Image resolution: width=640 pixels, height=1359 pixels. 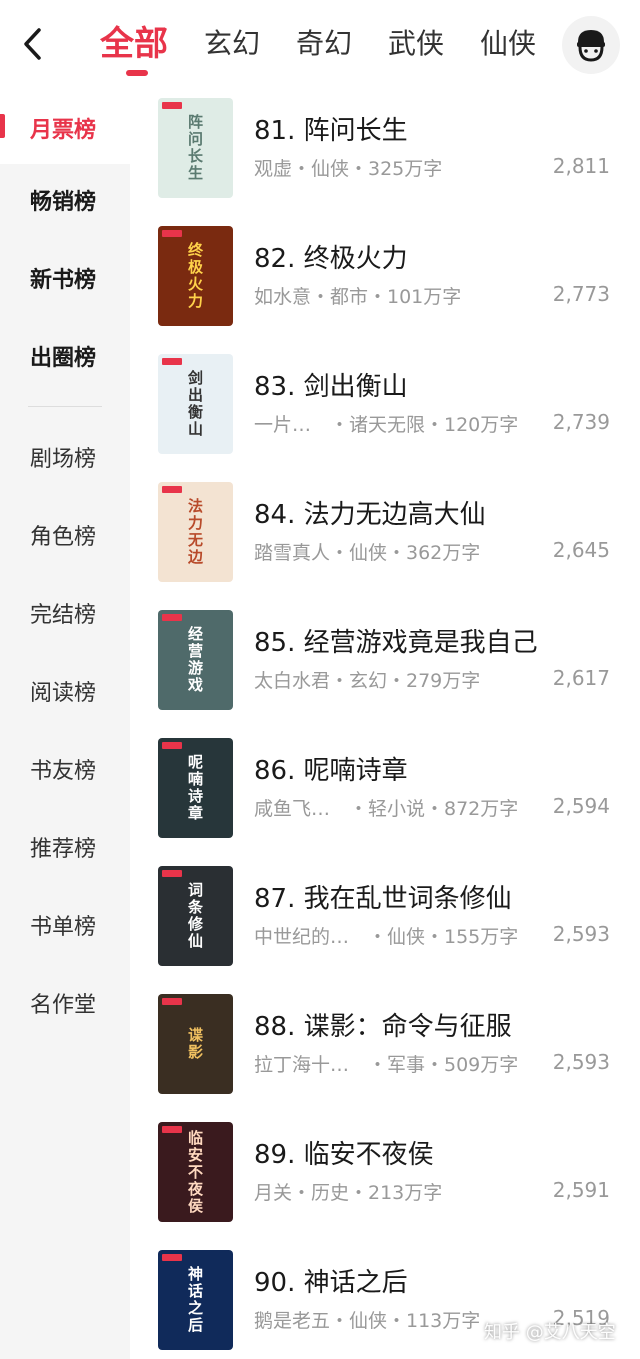 What do you see at coordinates (385, 1180) in the screenshot?
I see `list-item: 临安不夜侯 89. 临安不夜侯 月关・历史・213万字 2,591` at bounding box center [385, 1180].